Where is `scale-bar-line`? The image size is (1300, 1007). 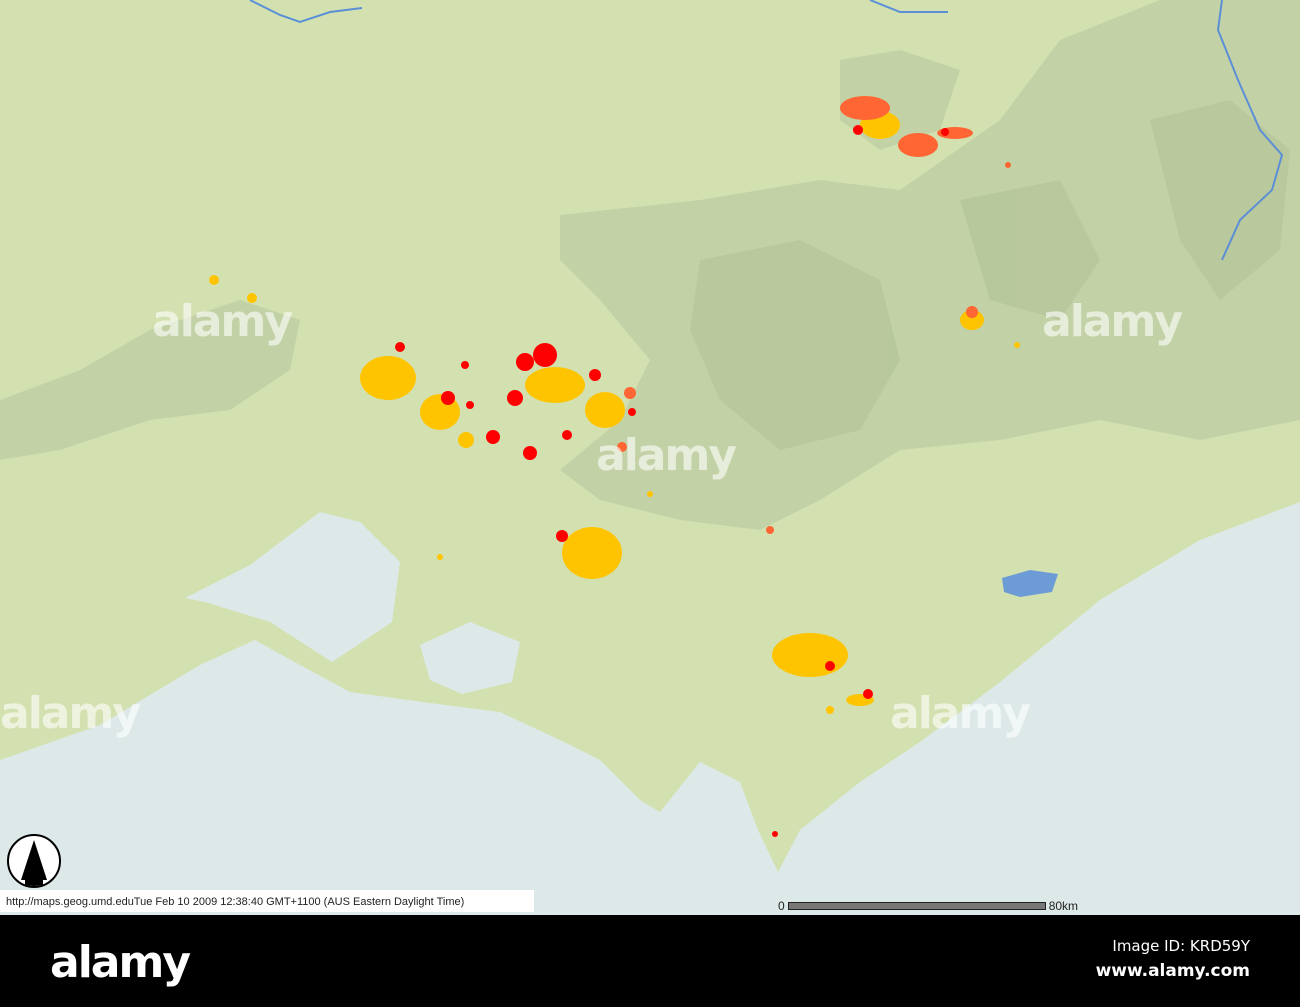 scale-bar-line is located at coordinates (916, 906).